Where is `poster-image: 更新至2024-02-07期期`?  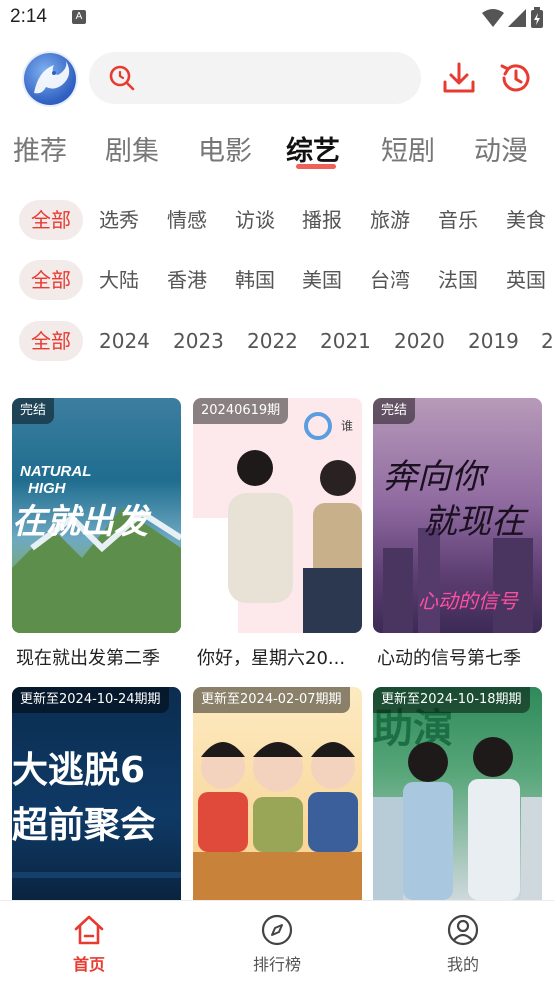 poster-image: 更新至2024-02-07期期 is located at coordinates (277, 793).